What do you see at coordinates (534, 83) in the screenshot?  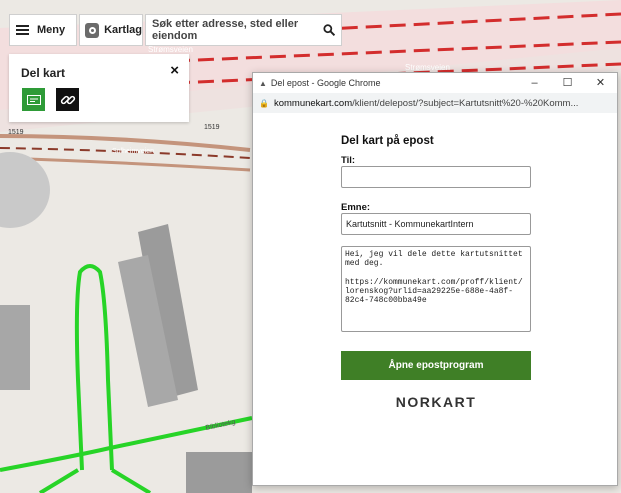 I see `minimize-button: –` at bounding box center [534, 83].